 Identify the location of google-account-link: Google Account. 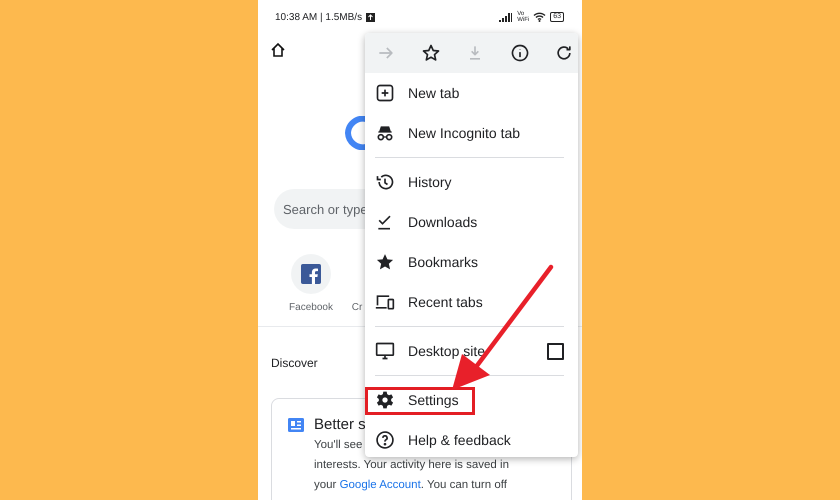
(380, 485).